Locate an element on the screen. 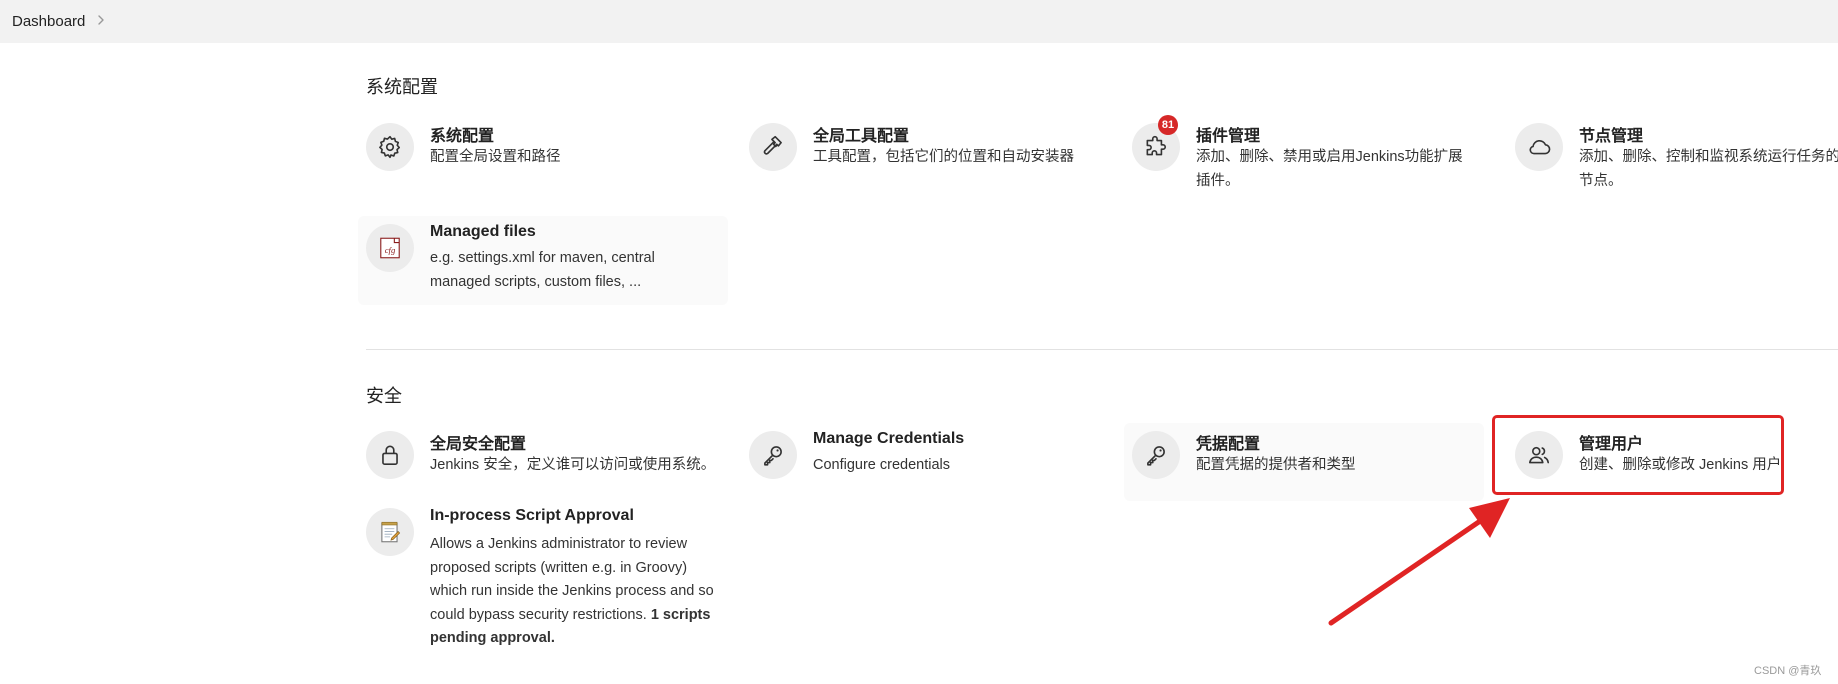 Image resolution: width=1838 pixels, height=684 pixels. svg-text: cfg is located at coordinates (390, 250).